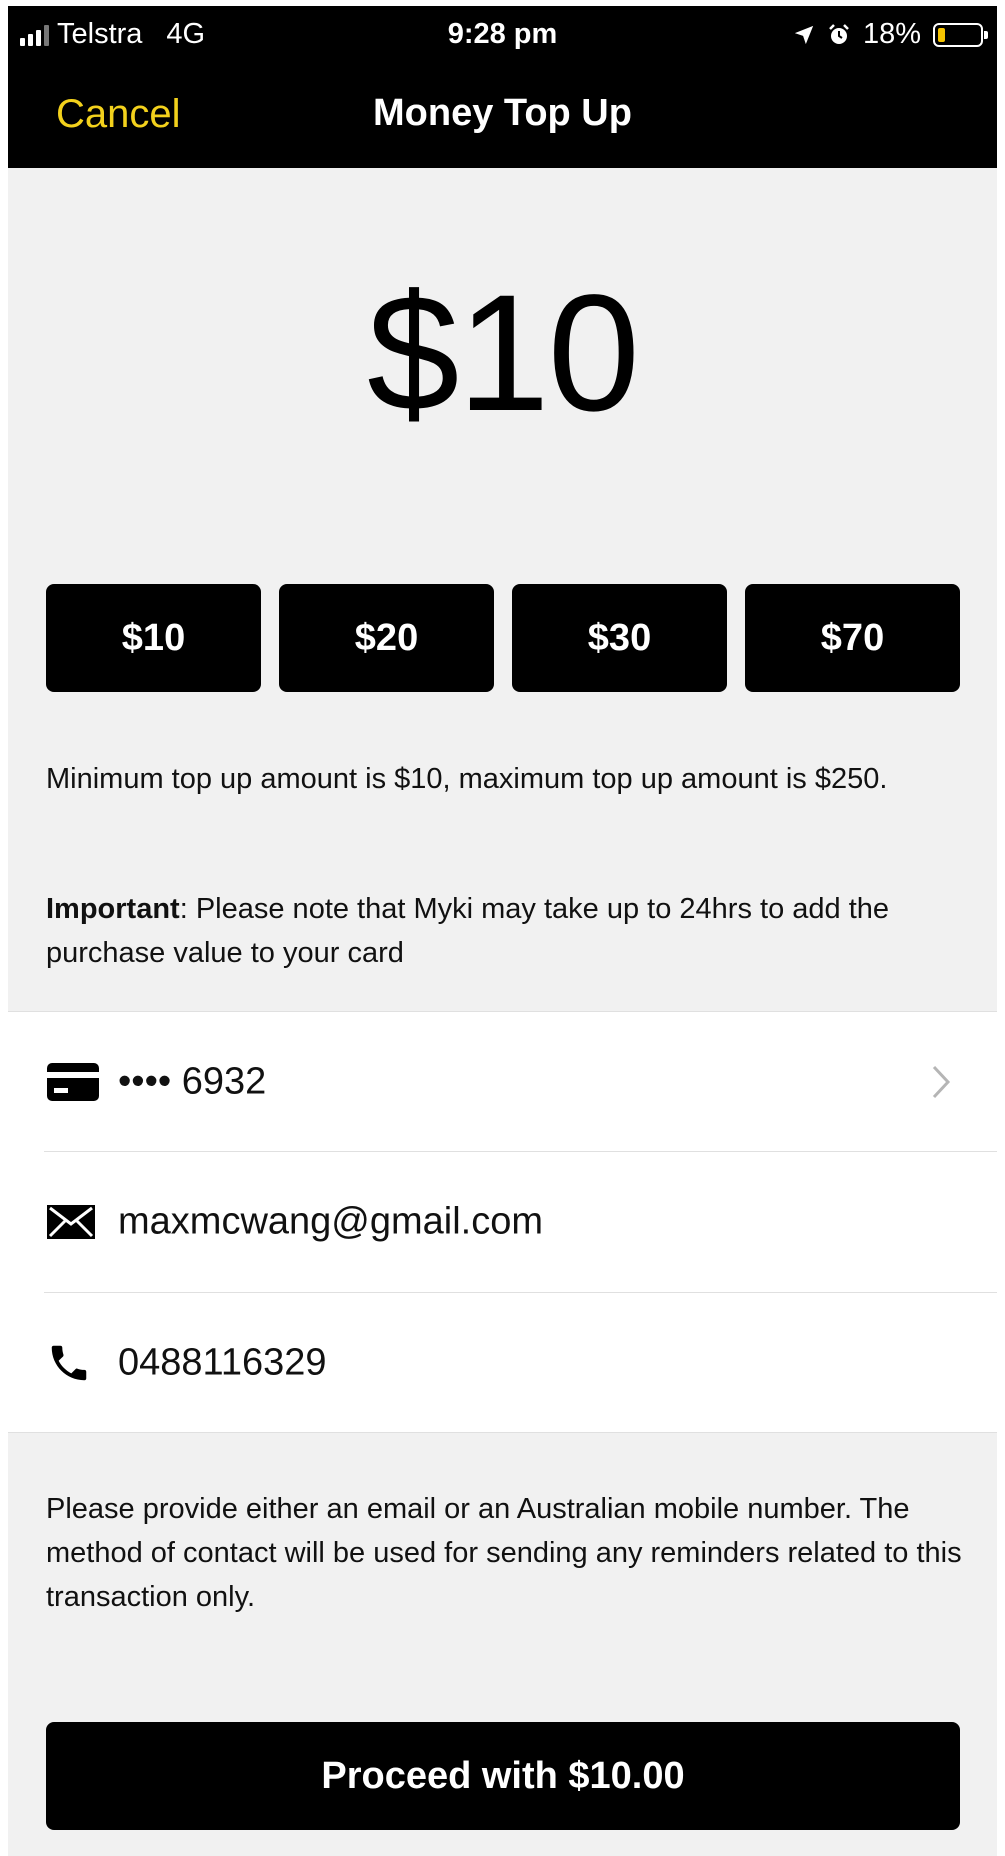  What do you see at coordinates (852, 638) in the screenshot?
I see `preset-70-button: $70` at bounding box center [852, 638].